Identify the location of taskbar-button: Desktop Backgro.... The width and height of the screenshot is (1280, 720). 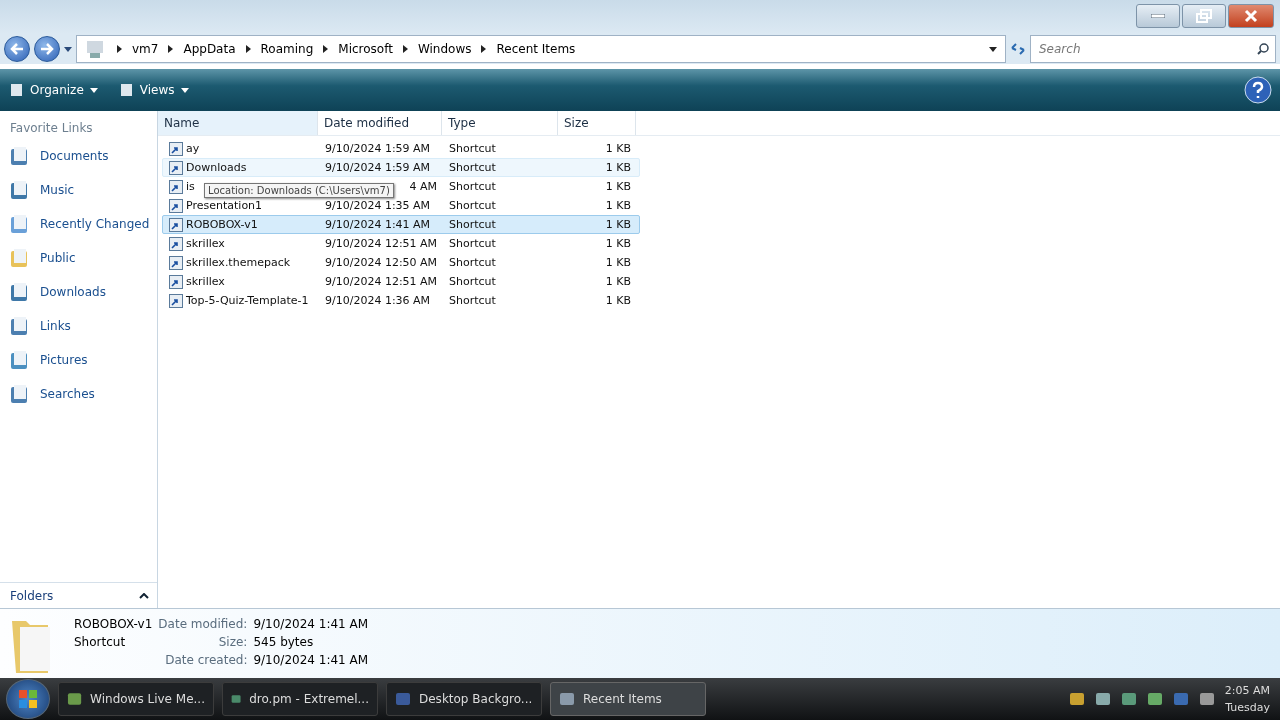
(464, 699).